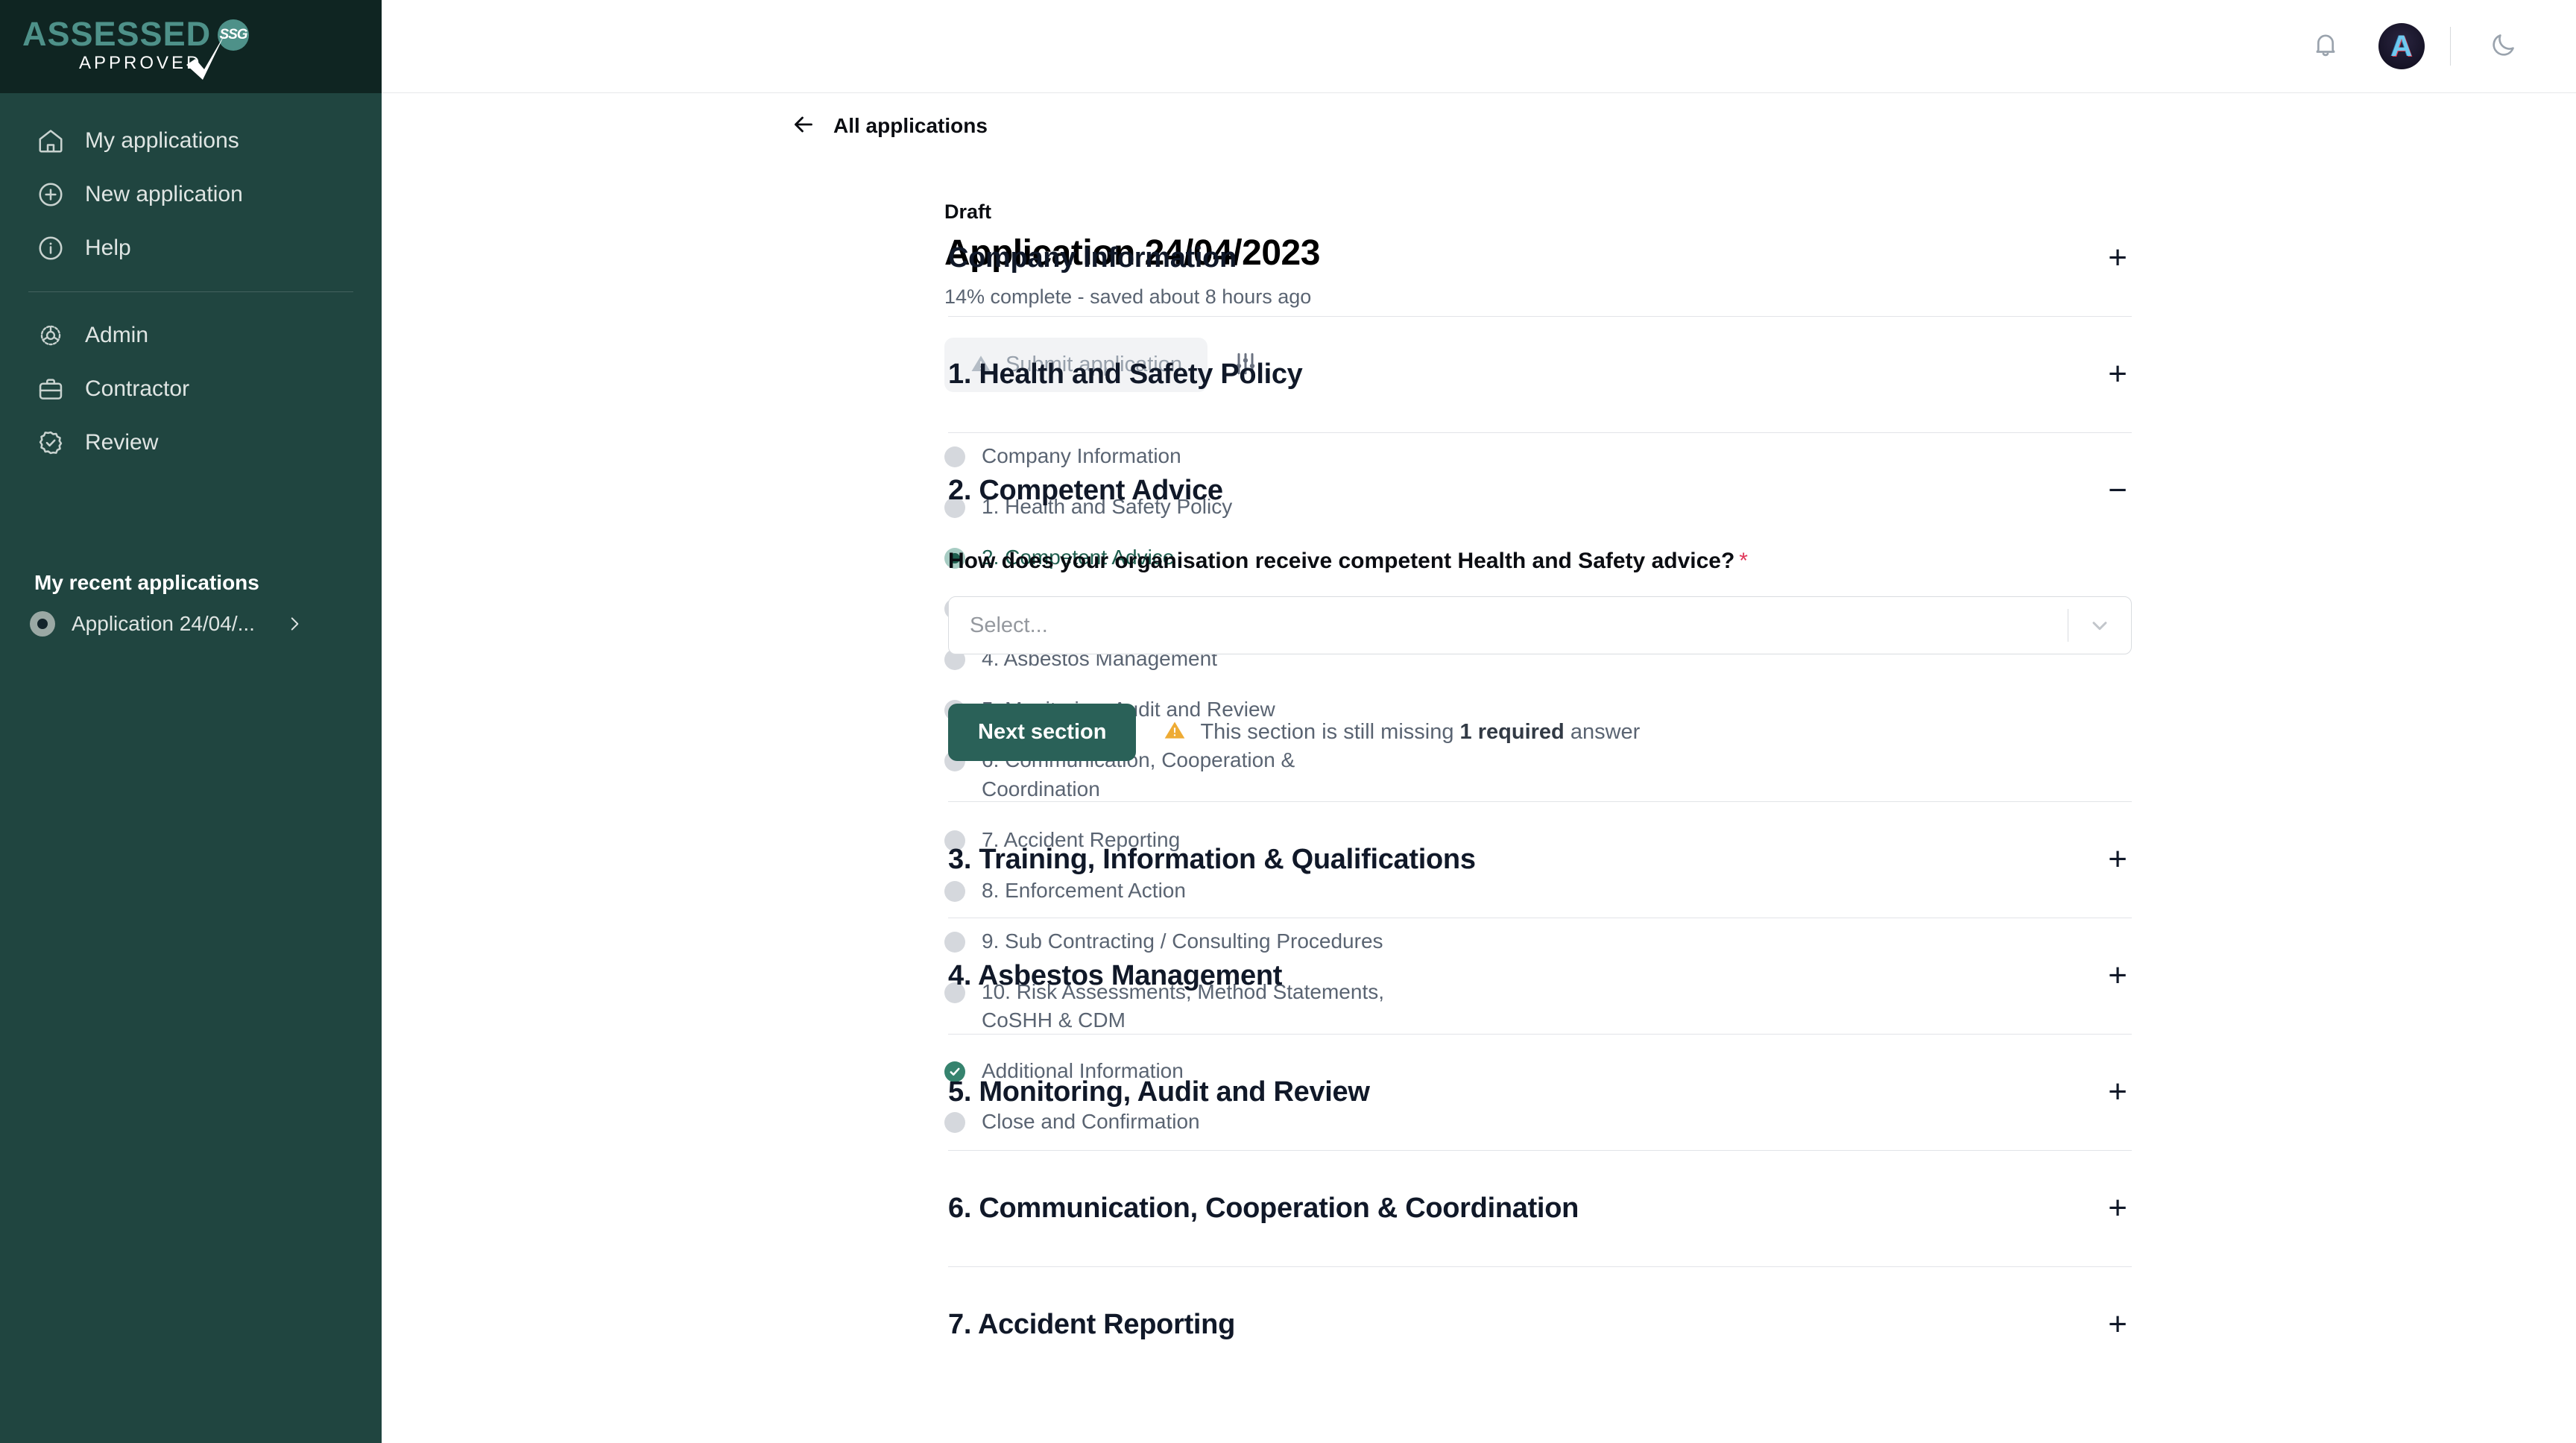 The width and height of the screenshot is (2576, 1443). I want to click on accordion-header-monitoring-audit-review: 5. Monitoring, Audit and Review +, so click(1540, 1092).